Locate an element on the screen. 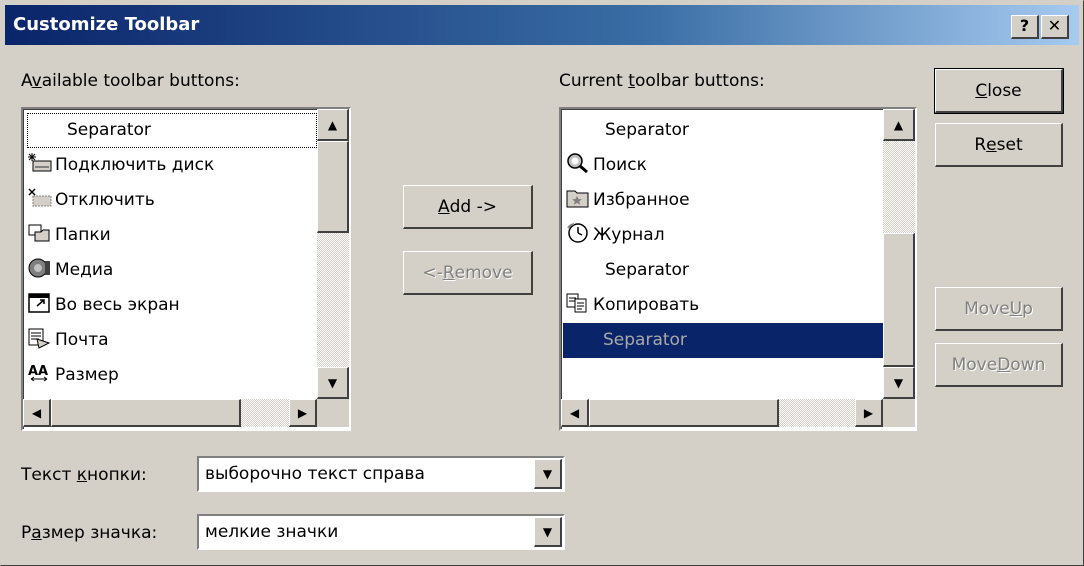  current-buttons-label: Current toolbar buttons: is located at coordinates (662, 81).